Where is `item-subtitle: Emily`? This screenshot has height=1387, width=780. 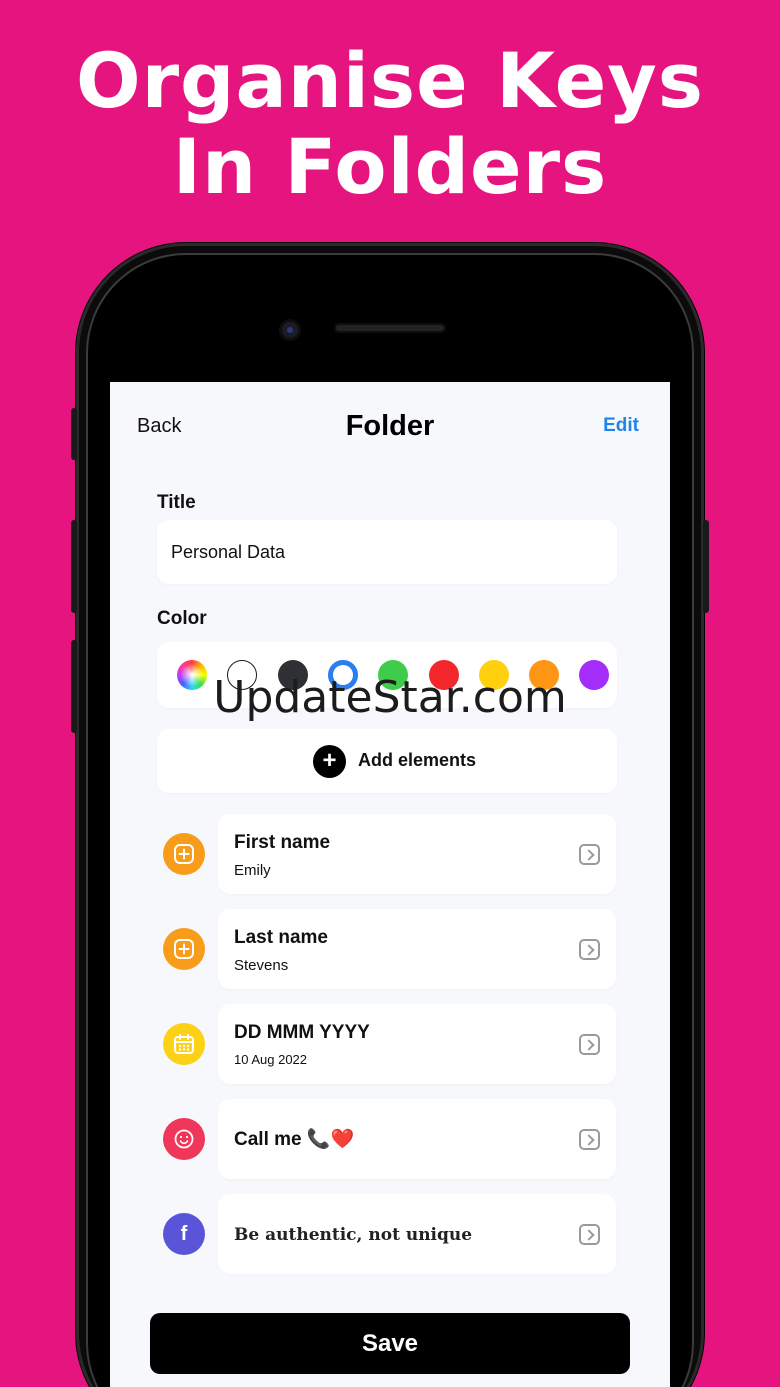 item-subtitle: Emily is located at coordinates (252, 870).